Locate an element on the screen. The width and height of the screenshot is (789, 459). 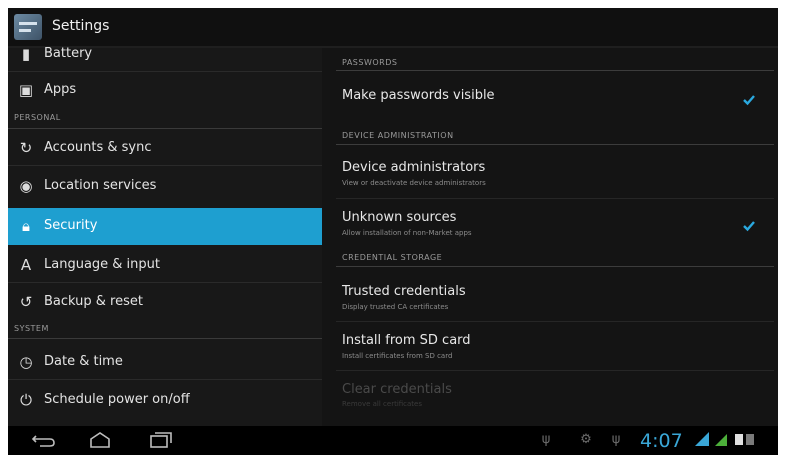
row-subtitle: View or deactivate device administrators is located at coordinates (414, 183).